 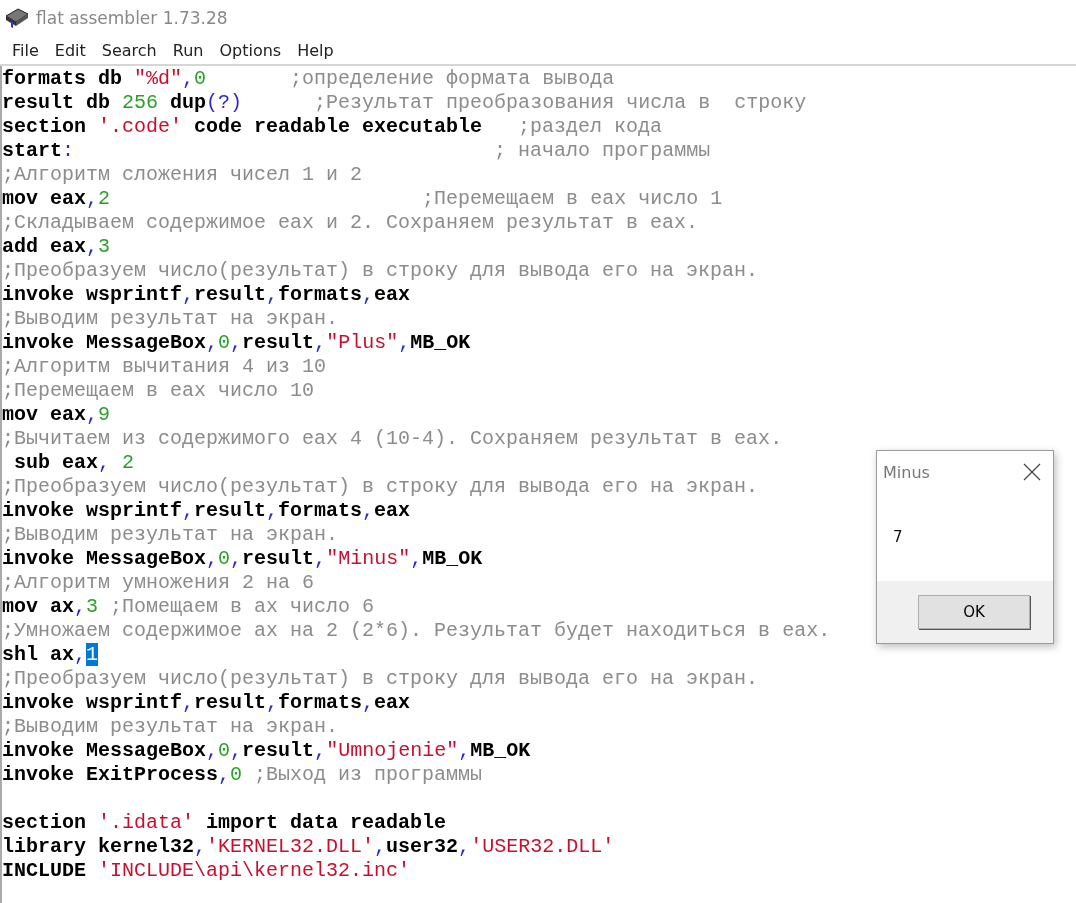 What do you see at coordinates (224, 823) in the screenshot?
I see `code-line: section '.idata' import data readable` at bounding box center [224, 823].